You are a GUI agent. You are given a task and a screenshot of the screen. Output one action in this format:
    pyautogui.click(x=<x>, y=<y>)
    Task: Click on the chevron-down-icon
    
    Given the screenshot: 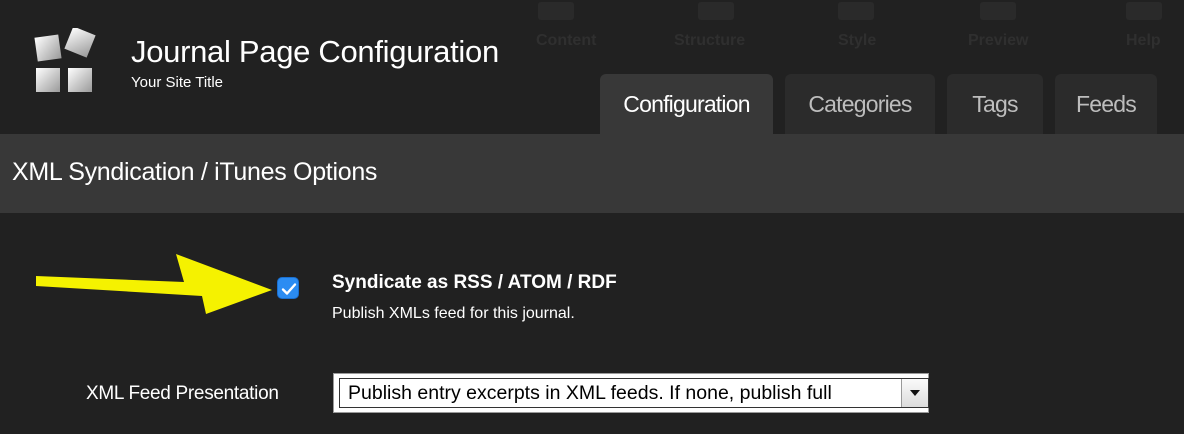 What is the action you would take?
    pyautogui.click(x=915, y=393)
    